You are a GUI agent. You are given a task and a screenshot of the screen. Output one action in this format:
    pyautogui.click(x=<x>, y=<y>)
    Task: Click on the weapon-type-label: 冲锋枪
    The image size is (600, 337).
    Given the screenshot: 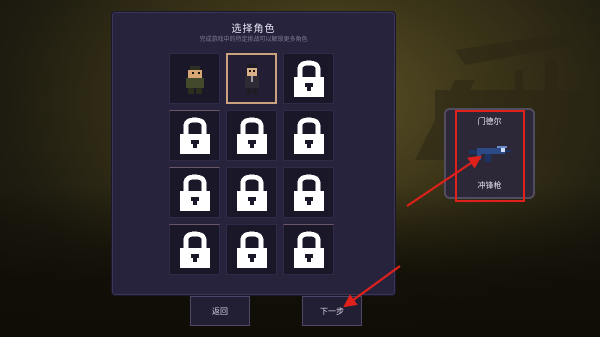 What is the action you would take?
    pyautogui.click(x=489, y=185)
    